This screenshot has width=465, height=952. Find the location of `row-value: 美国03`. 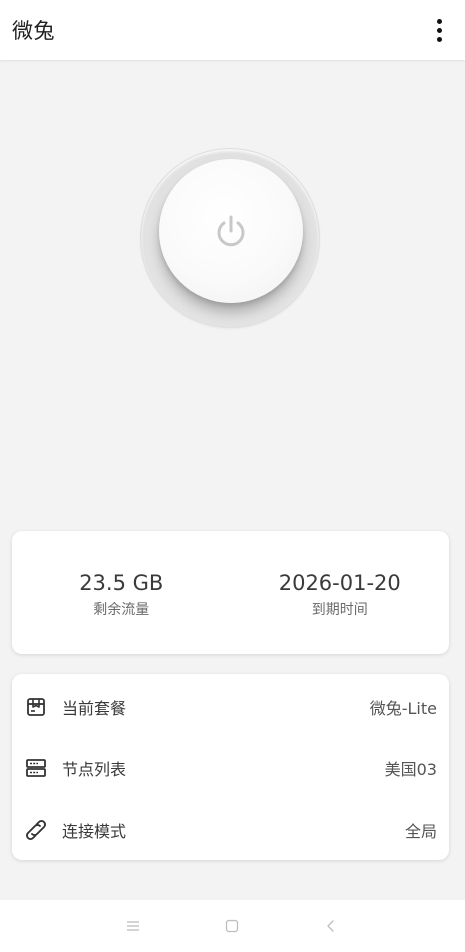

row-value: 美国03 is located at coordinates (410, 769).